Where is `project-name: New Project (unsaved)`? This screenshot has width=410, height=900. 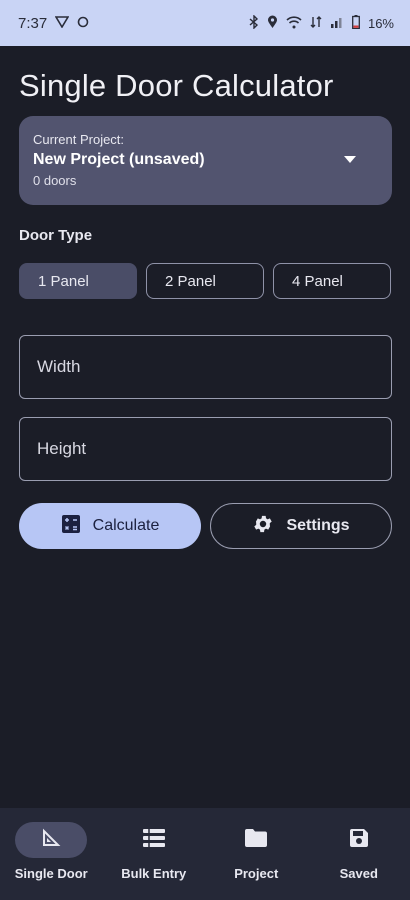 project-name: New Project (unsaved) is located at coordinates (119, 159).